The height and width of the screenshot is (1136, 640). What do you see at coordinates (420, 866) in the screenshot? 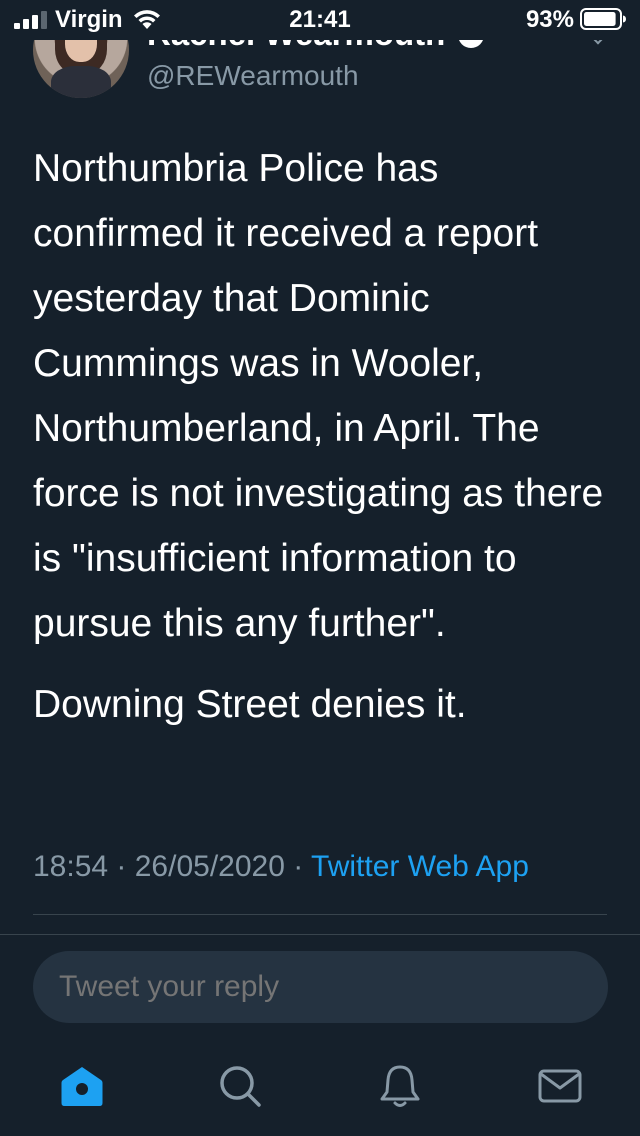
I see `tweet-source-link: Twitter Web App` at bounding box center [420, 866].